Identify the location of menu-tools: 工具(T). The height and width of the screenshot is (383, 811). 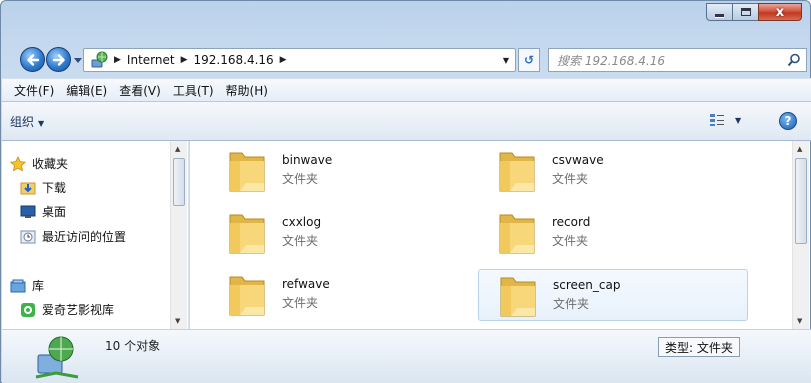
(193, 90).